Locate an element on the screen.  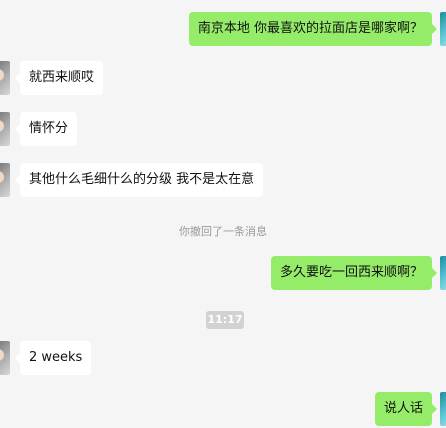
message-bubble-incoming: 2 weeks is located at coordinates (53, 358).